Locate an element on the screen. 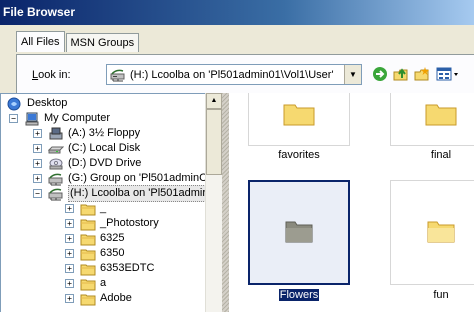 This screenshot has height=312, width=474. tree-item-desktop: Desktop is located at coordinates (37, 103).